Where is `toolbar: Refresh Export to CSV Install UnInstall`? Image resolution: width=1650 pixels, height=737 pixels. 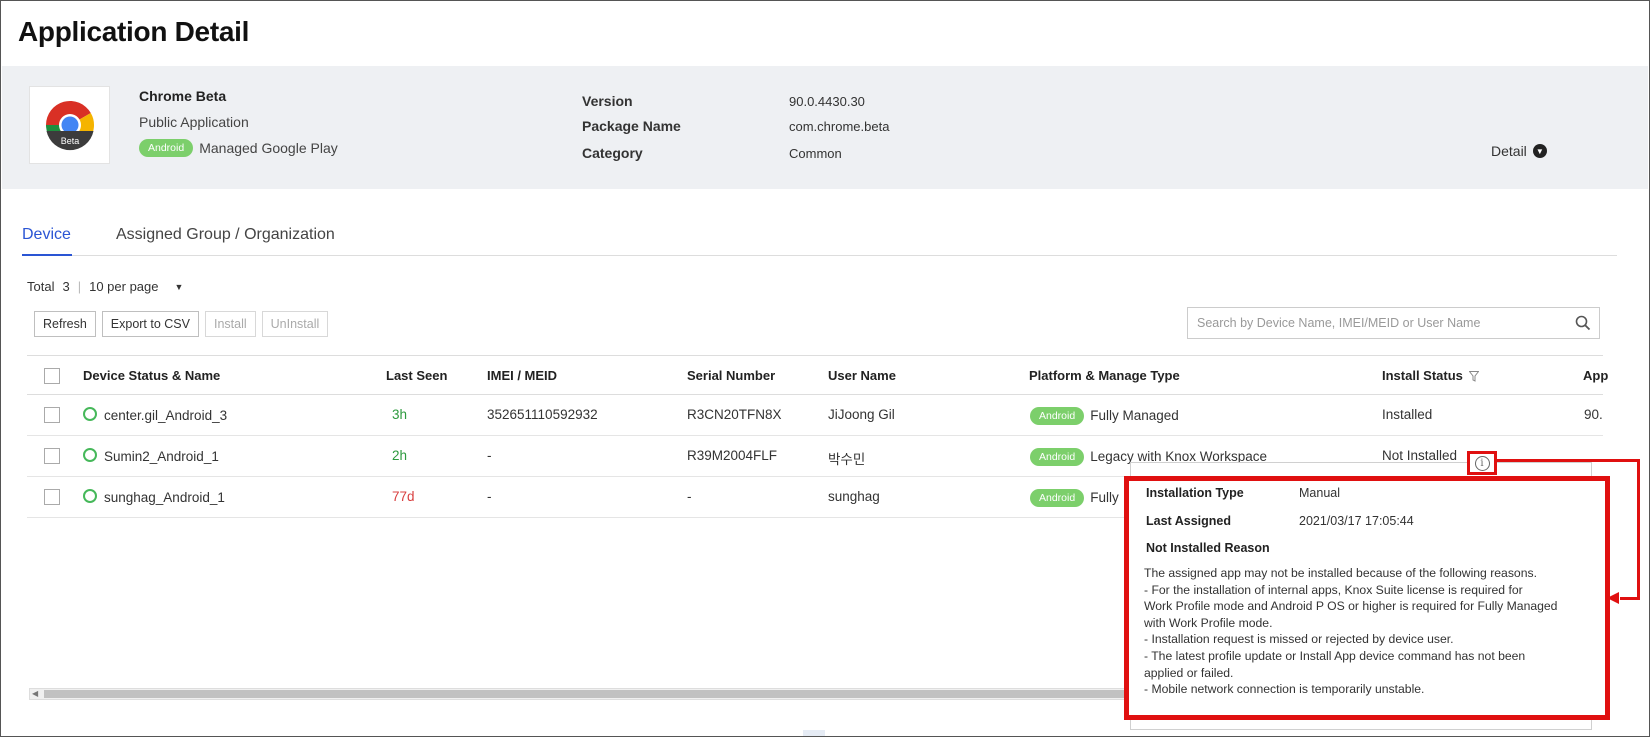
toolbar: Refresh Export to CSV Install UnInstall is located at coordinates (181, 324).